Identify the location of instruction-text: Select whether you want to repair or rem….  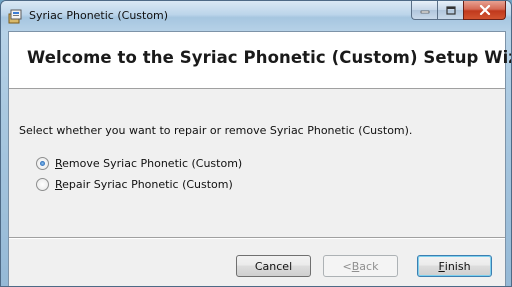
(216, 130).